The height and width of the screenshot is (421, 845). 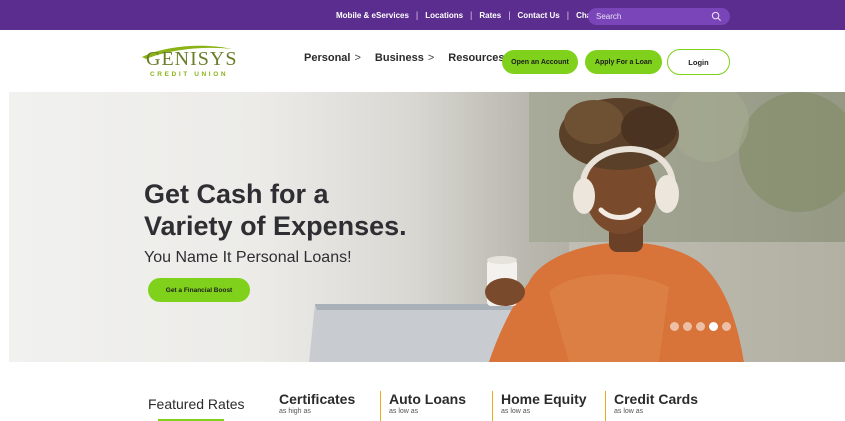 I want to click on search-box, so click(x=659, y=16).